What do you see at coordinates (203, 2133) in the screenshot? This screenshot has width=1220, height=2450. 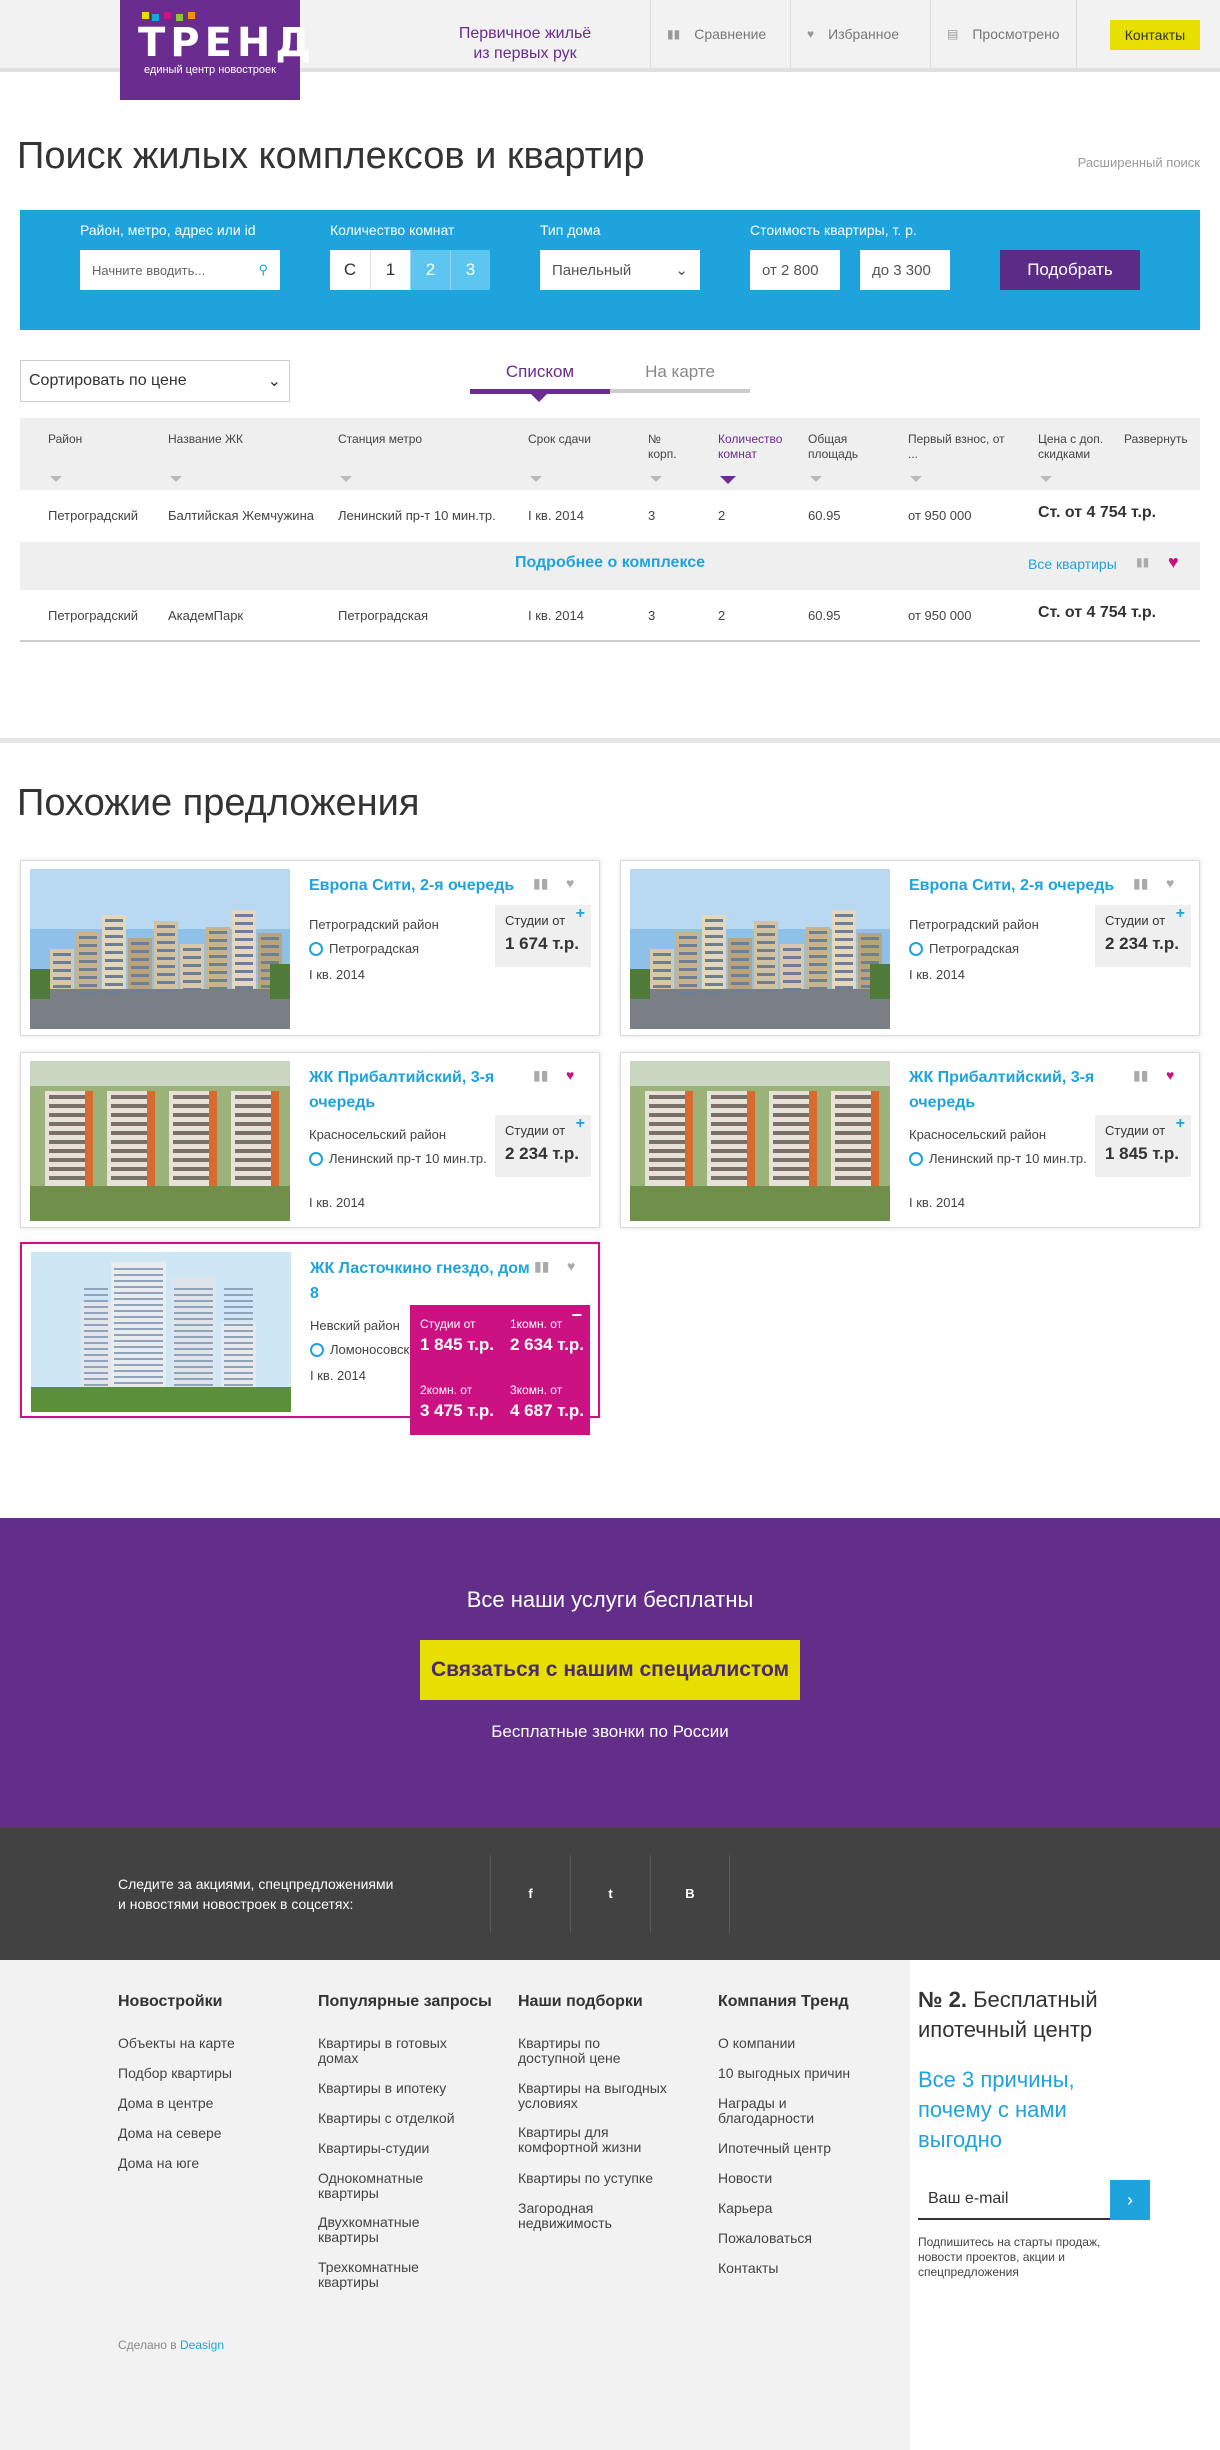 I see `footer-link: Дома на севере` at bounding box center [203, 2133].